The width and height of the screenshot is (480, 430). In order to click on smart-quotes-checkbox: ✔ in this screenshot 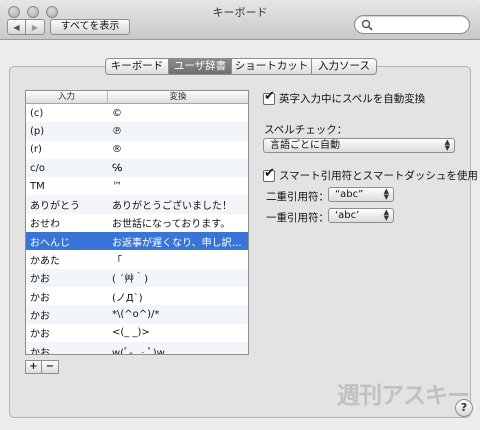, I will do `click(269, 173)`.